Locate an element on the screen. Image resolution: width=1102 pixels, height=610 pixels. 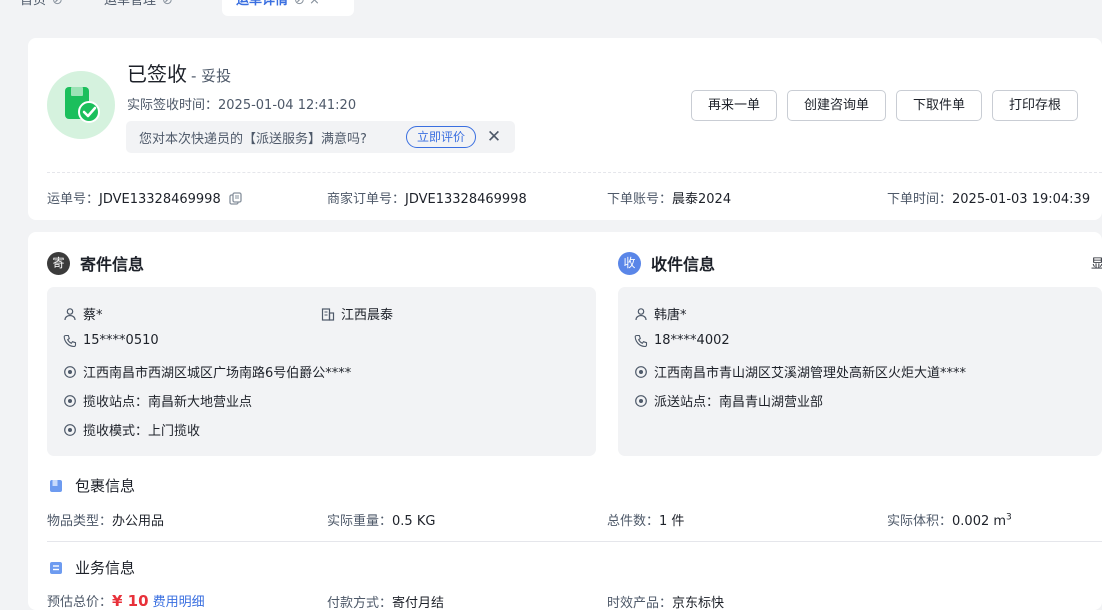
show-toggle: 显 is located at coordinates (1096, 262).